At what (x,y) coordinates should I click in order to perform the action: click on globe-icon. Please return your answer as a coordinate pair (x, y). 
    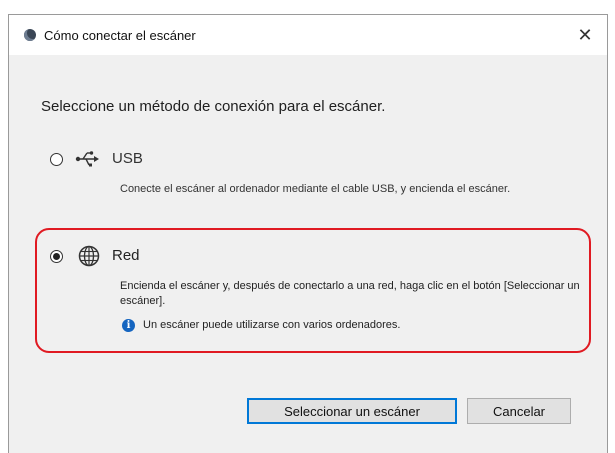
    Looking at the image, I should click on (89, 256).